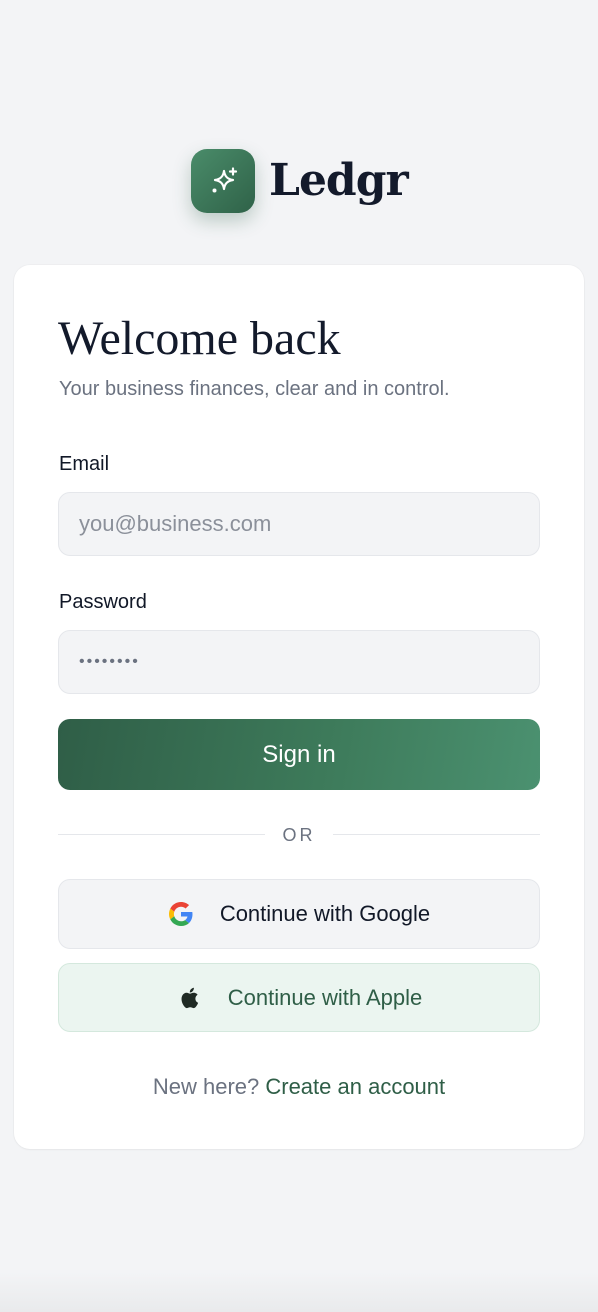  I want to click on page-title: Welcome back, so click(199, 338).